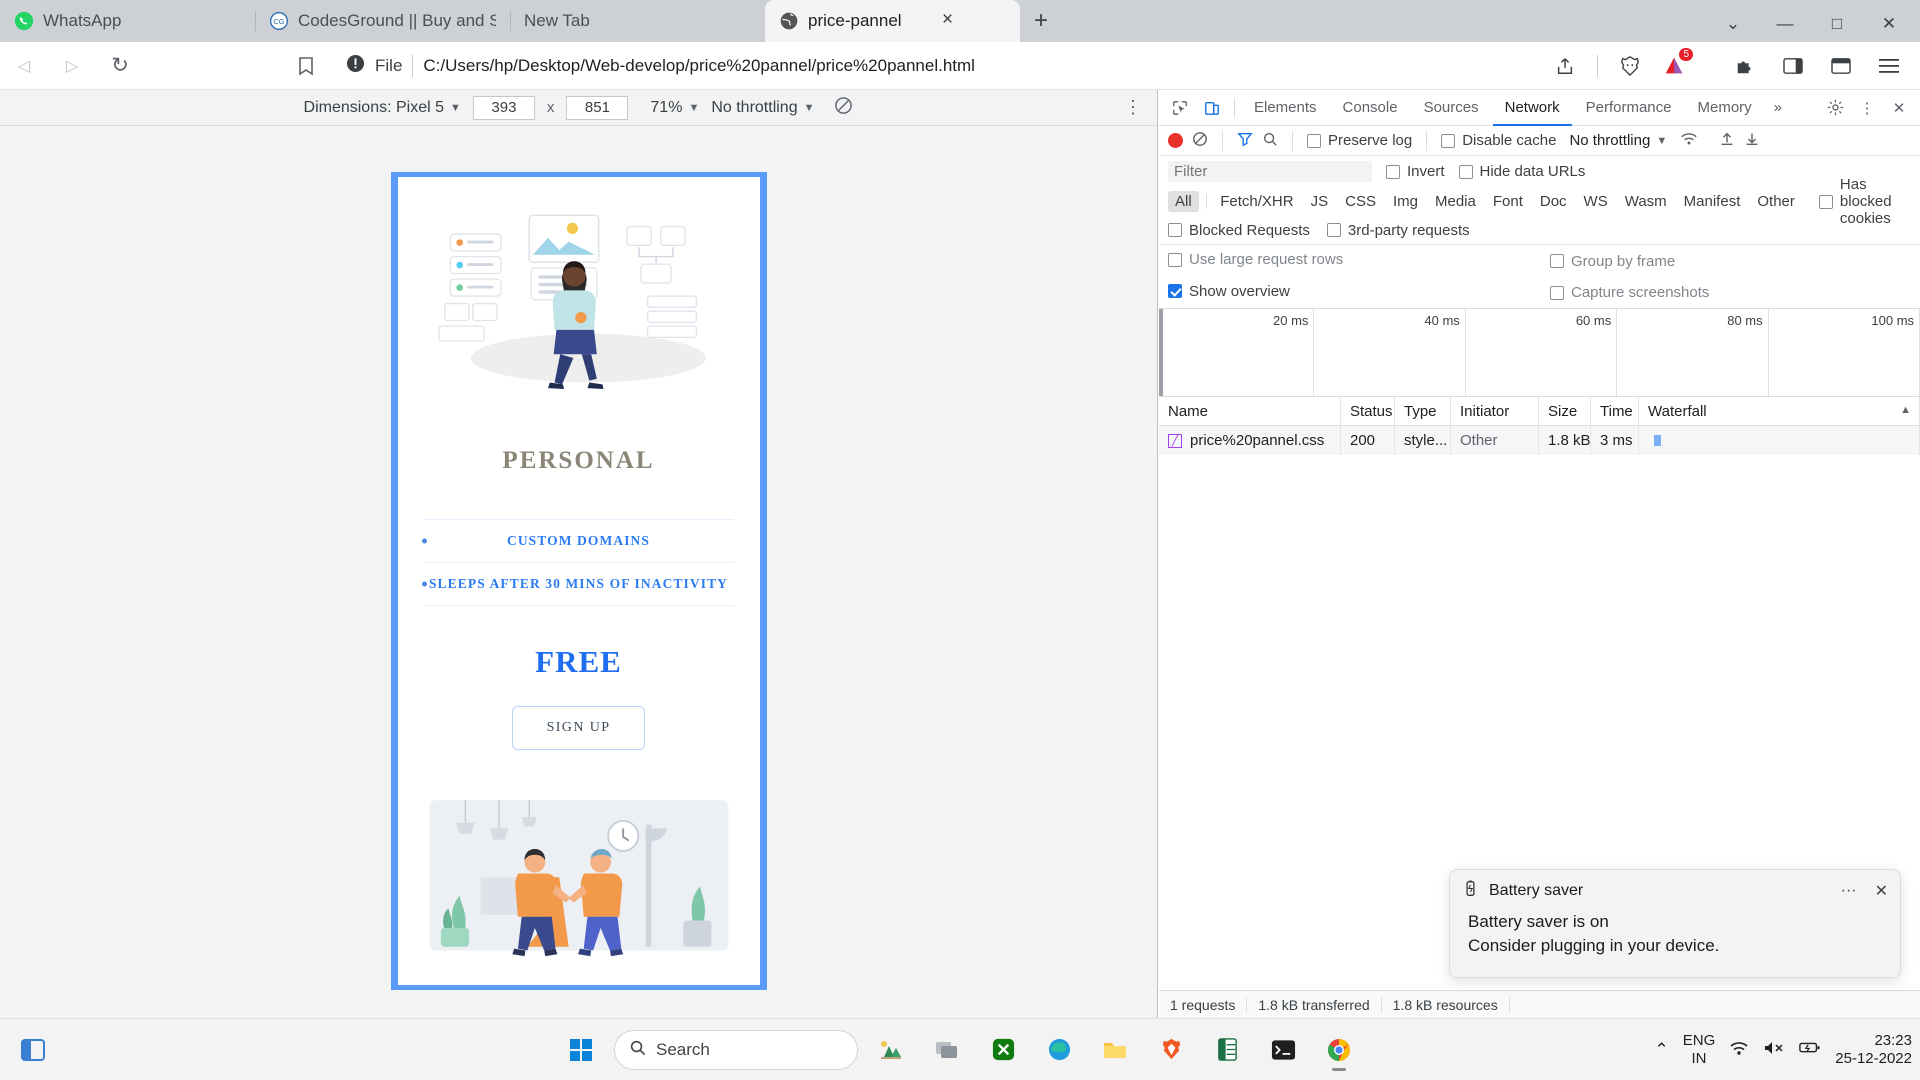  Describe the element at coordinates (1779, 411) in the screenshot. I see `column-header-waterfall: Waterfall ▲` at that location.